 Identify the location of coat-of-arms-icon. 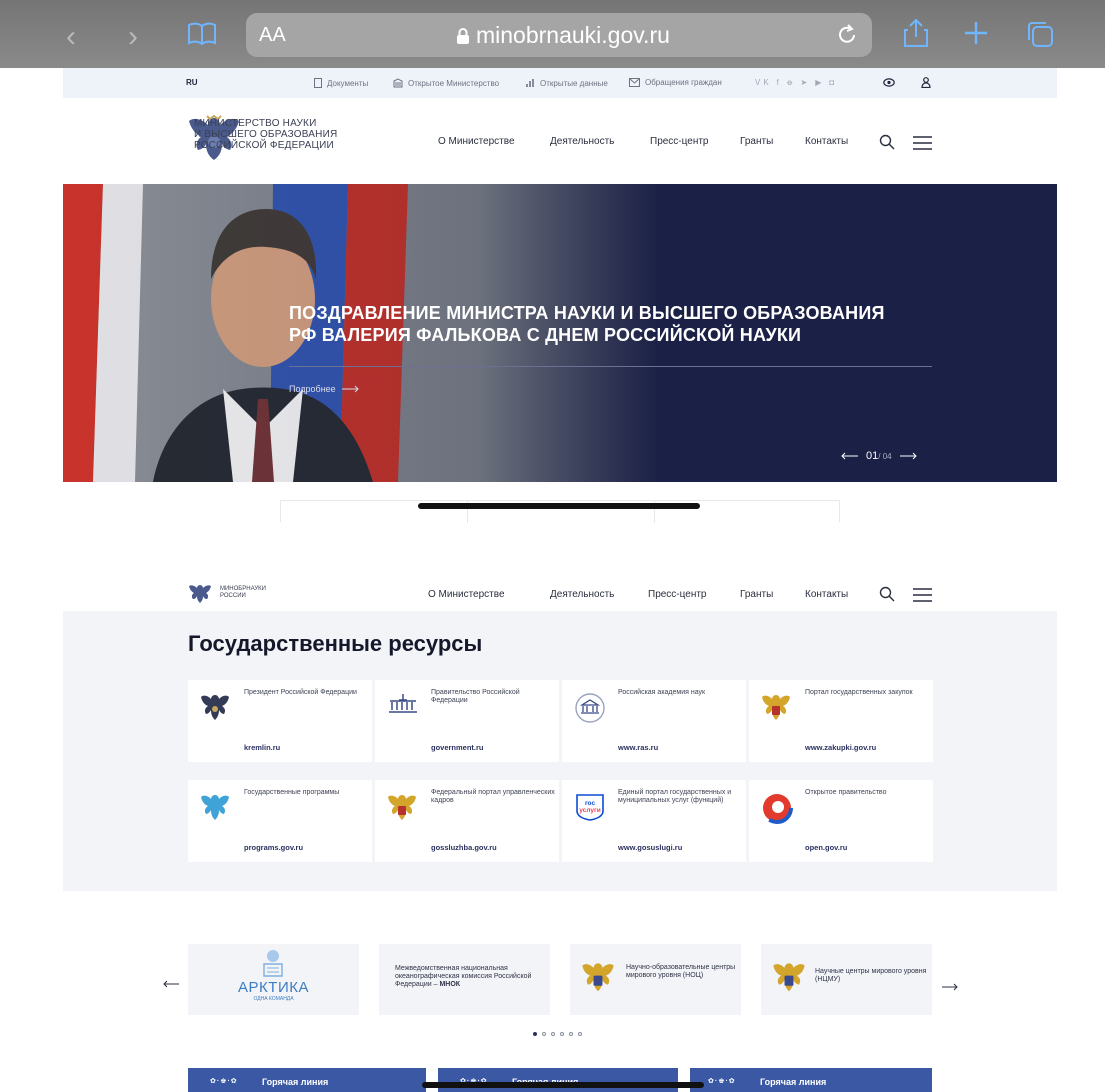
(215, 707).